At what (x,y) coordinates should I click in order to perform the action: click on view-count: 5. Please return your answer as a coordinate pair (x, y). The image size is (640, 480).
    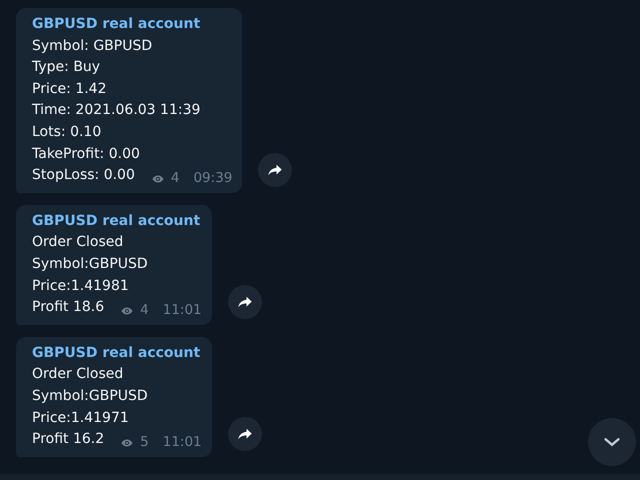
    Looking at the image, I should click on (144, 442).